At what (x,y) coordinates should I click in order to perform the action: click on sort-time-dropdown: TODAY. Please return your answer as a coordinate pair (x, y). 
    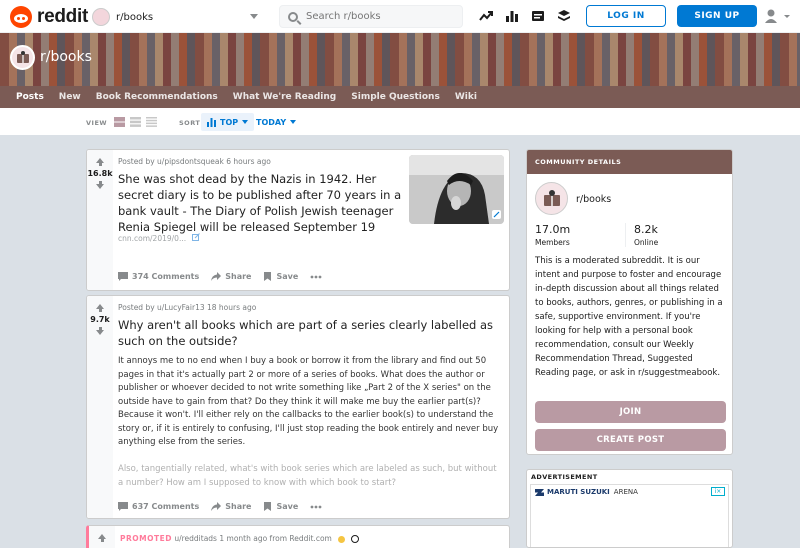
    Looking at the image, I should click on (276, 122).